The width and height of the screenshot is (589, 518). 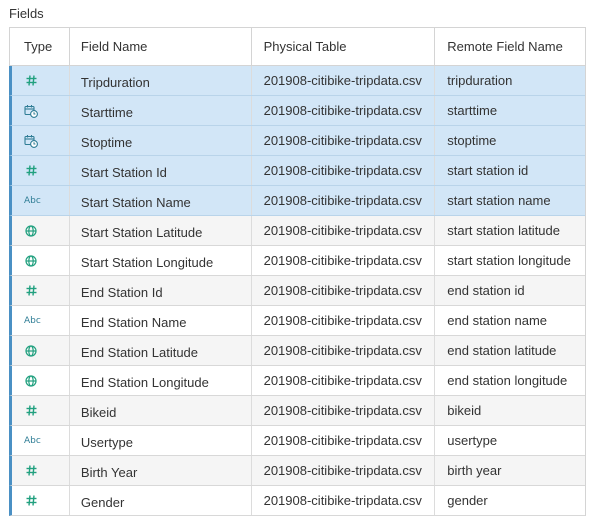 I want to click on cell-field-name: End Station Latitude, so click(x=161, y=350).